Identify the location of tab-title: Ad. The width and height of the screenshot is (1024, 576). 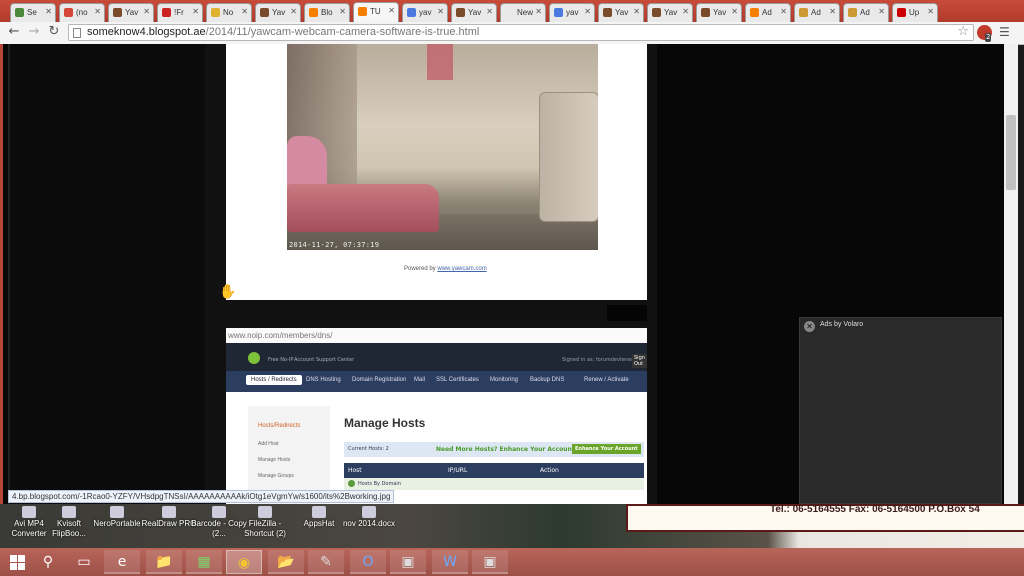
(767, 12).